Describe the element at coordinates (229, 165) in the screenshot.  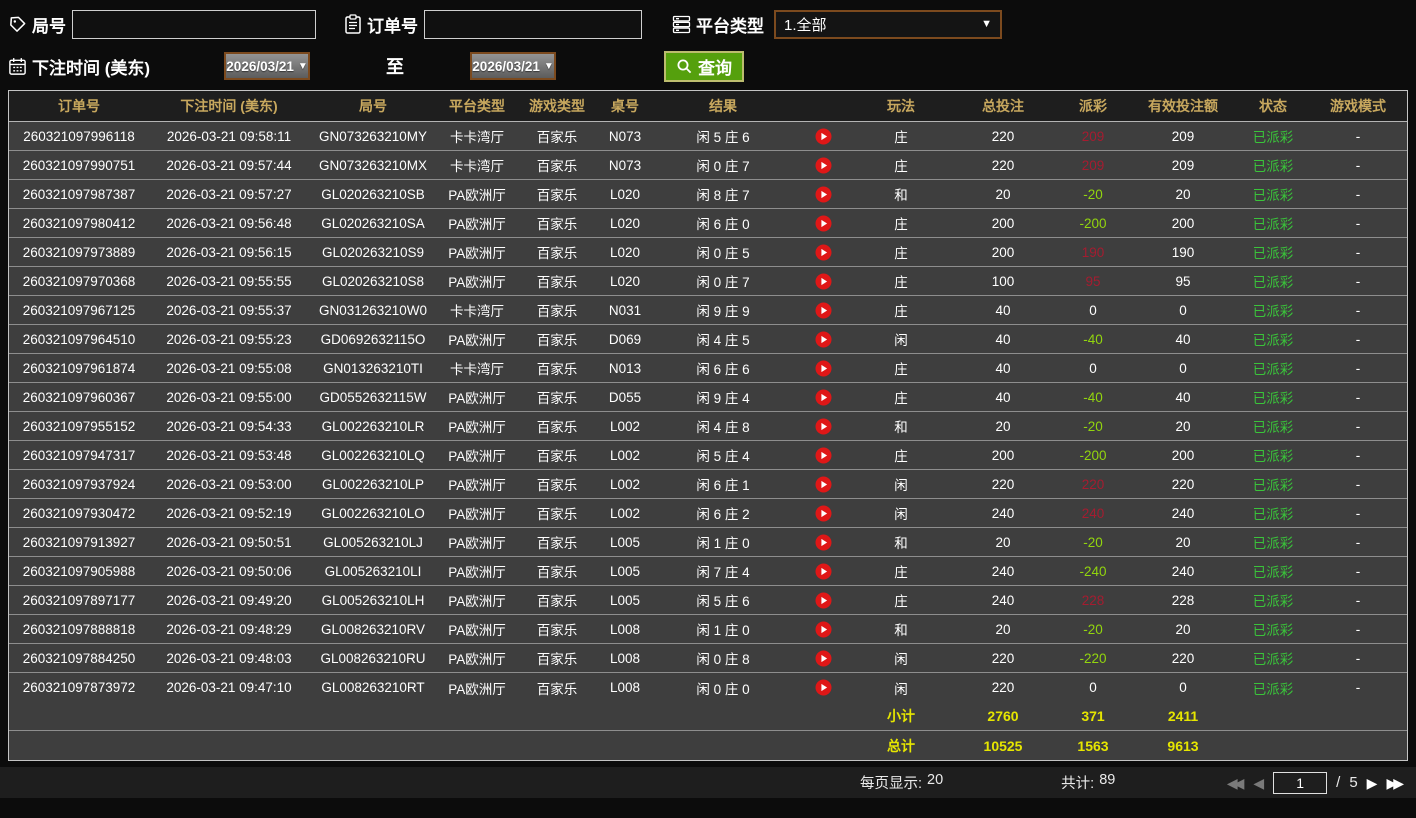
I see `cell-bet-time: 2026-03-21 09:57:44` at that location.